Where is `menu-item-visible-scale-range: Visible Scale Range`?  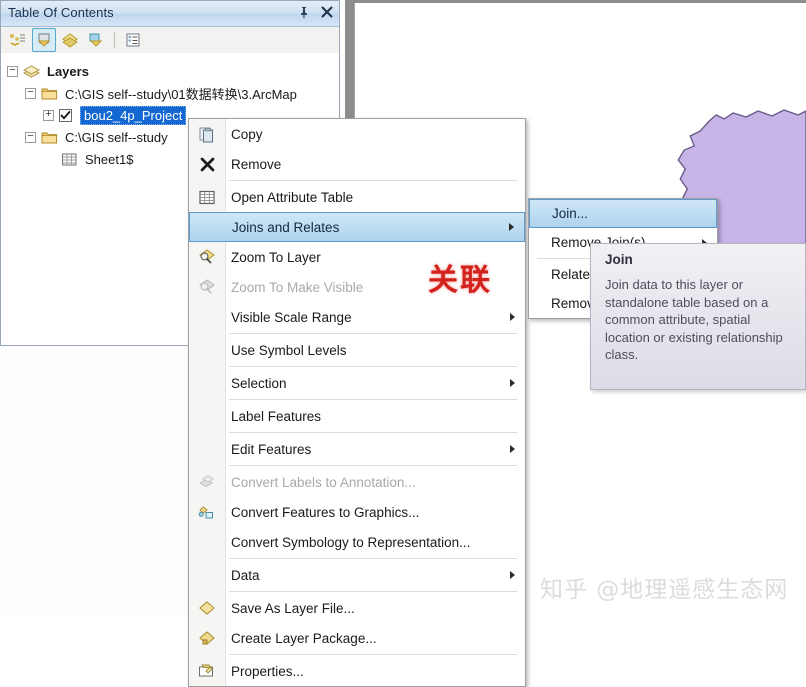 menu-item-visible-scale-range: Visible Scale Range is located at coordinates (357, 317).